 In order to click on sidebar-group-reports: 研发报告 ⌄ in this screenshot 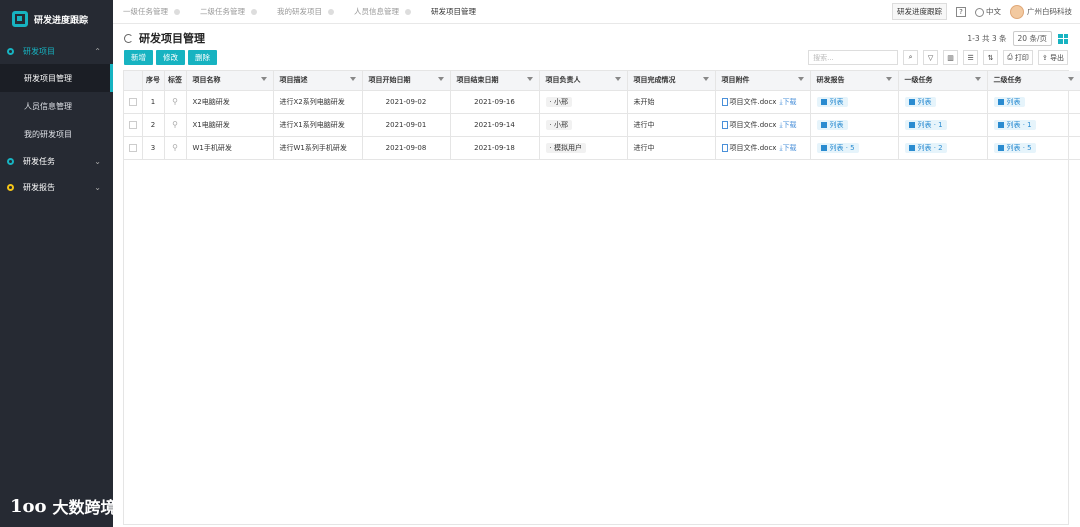, I will do `click(56, 187)`.